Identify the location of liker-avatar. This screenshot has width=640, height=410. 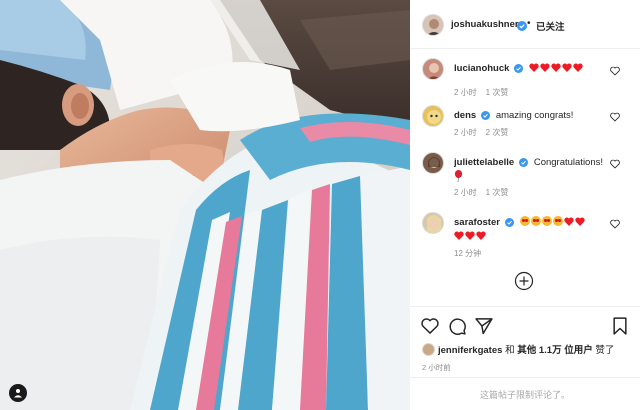
(428, 349).